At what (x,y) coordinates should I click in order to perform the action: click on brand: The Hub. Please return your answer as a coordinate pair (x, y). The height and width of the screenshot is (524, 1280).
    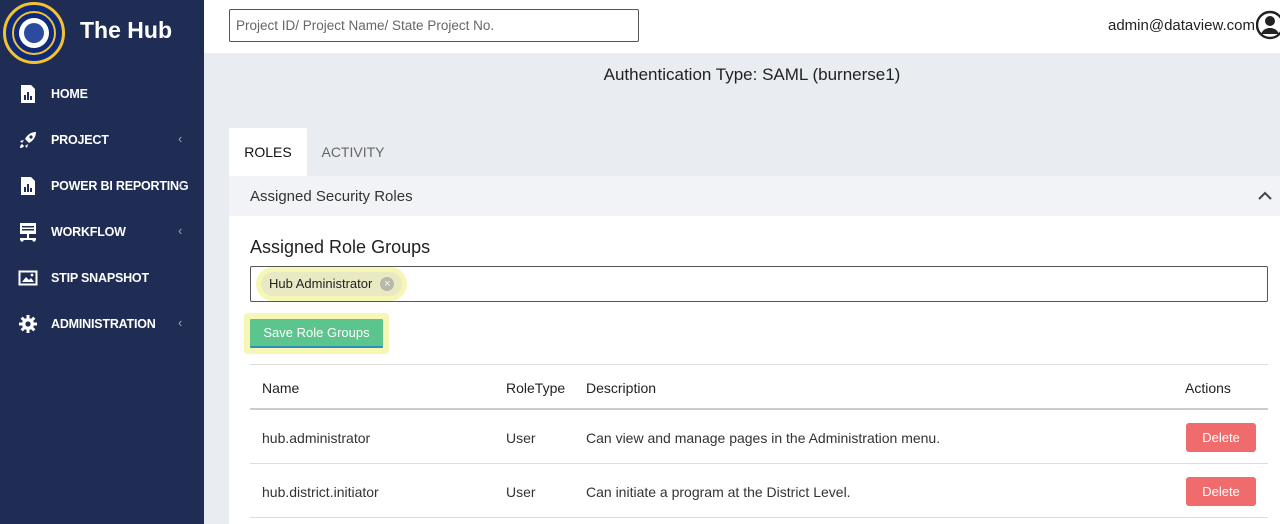
    Looking at the image, I should click on (102, 32).